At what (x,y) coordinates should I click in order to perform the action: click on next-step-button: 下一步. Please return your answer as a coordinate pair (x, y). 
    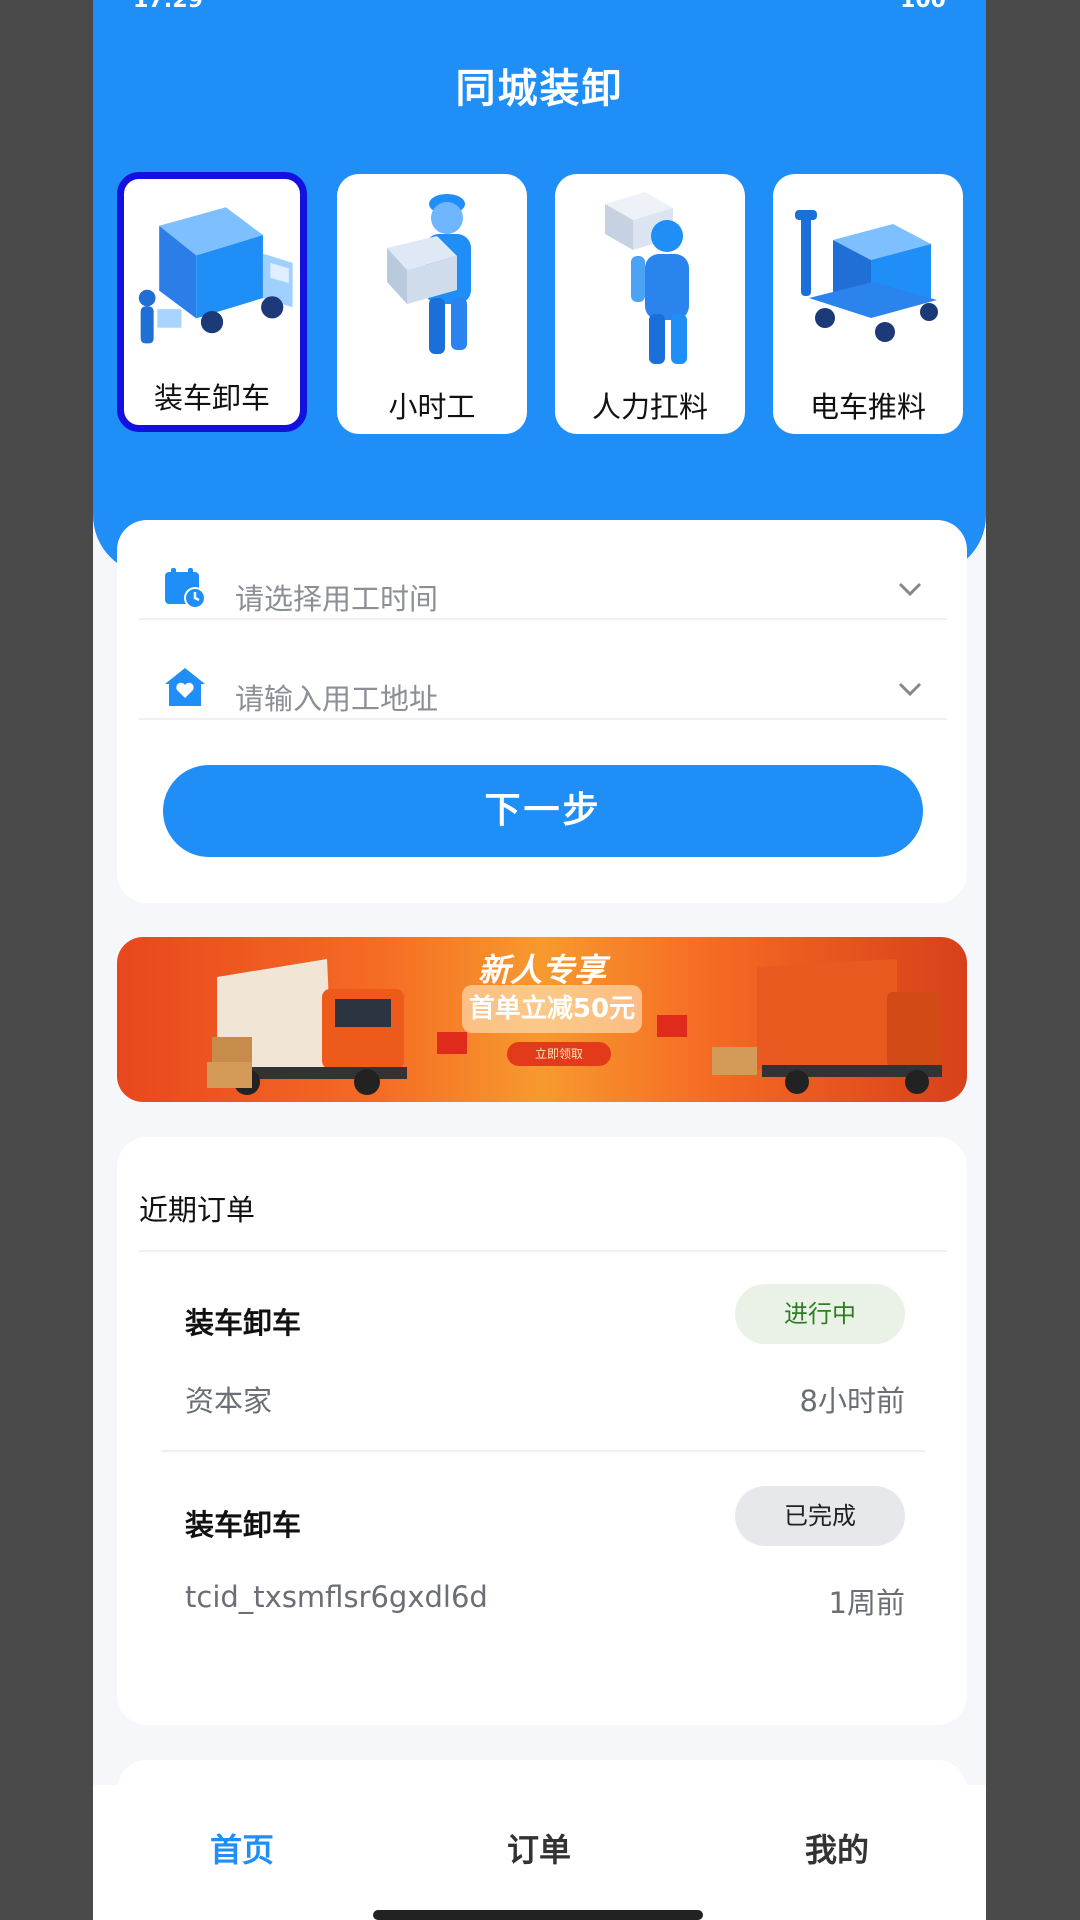
    Looking at the image, I should click on (543, 811).